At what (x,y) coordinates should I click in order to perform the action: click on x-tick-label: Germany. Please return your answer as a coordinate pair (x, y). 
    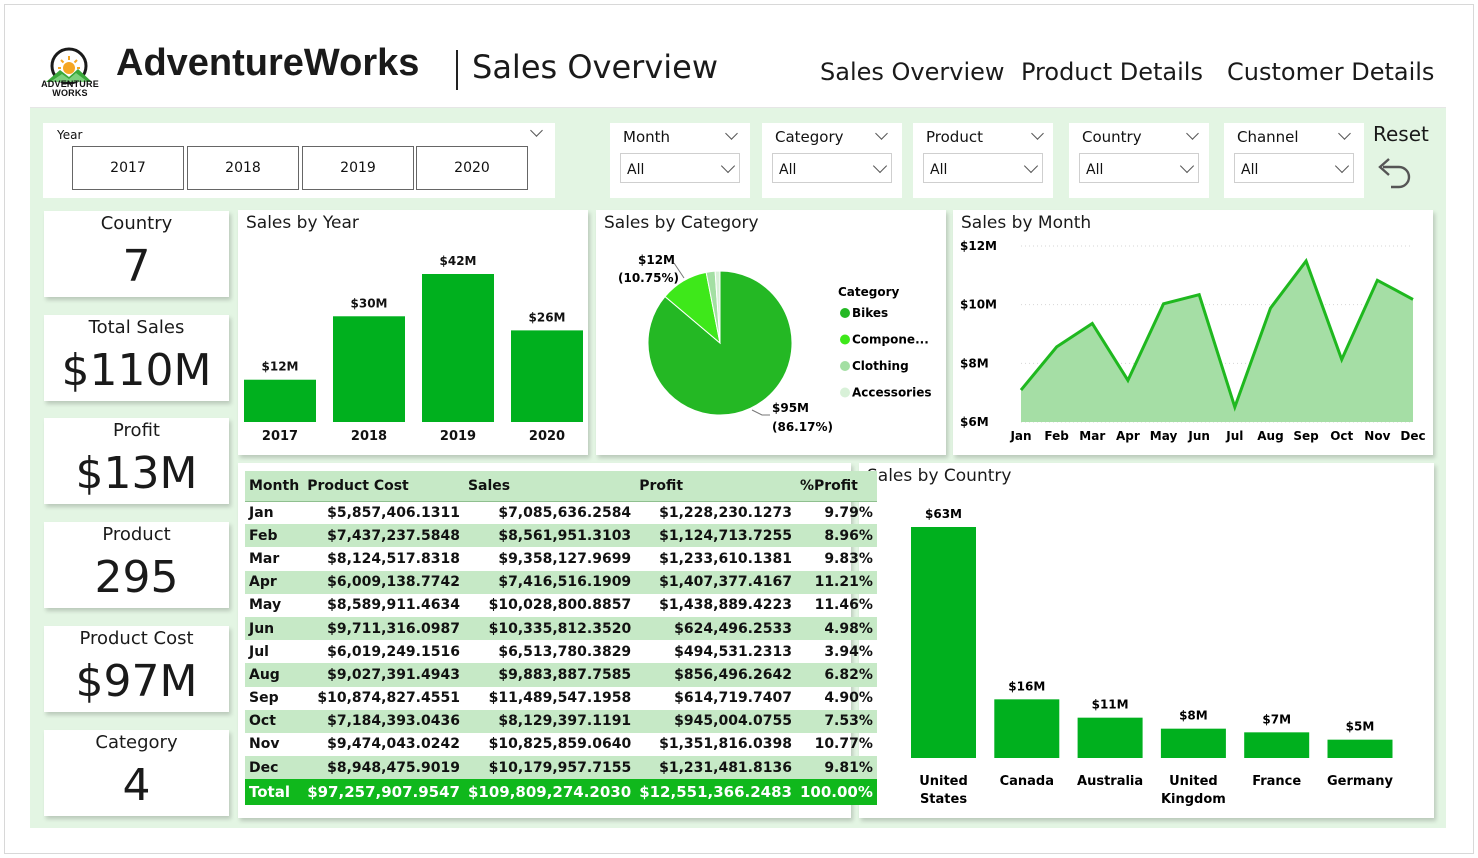
    Looking at the image, I should click on (1360, 781).